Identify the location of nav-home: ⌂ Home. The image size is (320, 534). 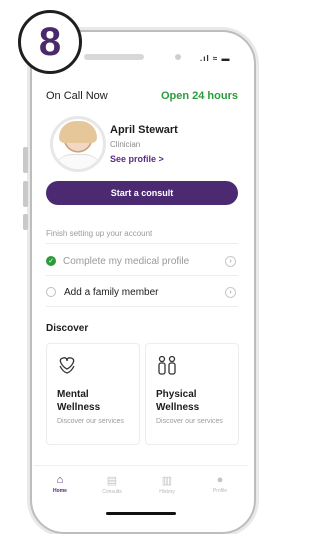
(60, 484).